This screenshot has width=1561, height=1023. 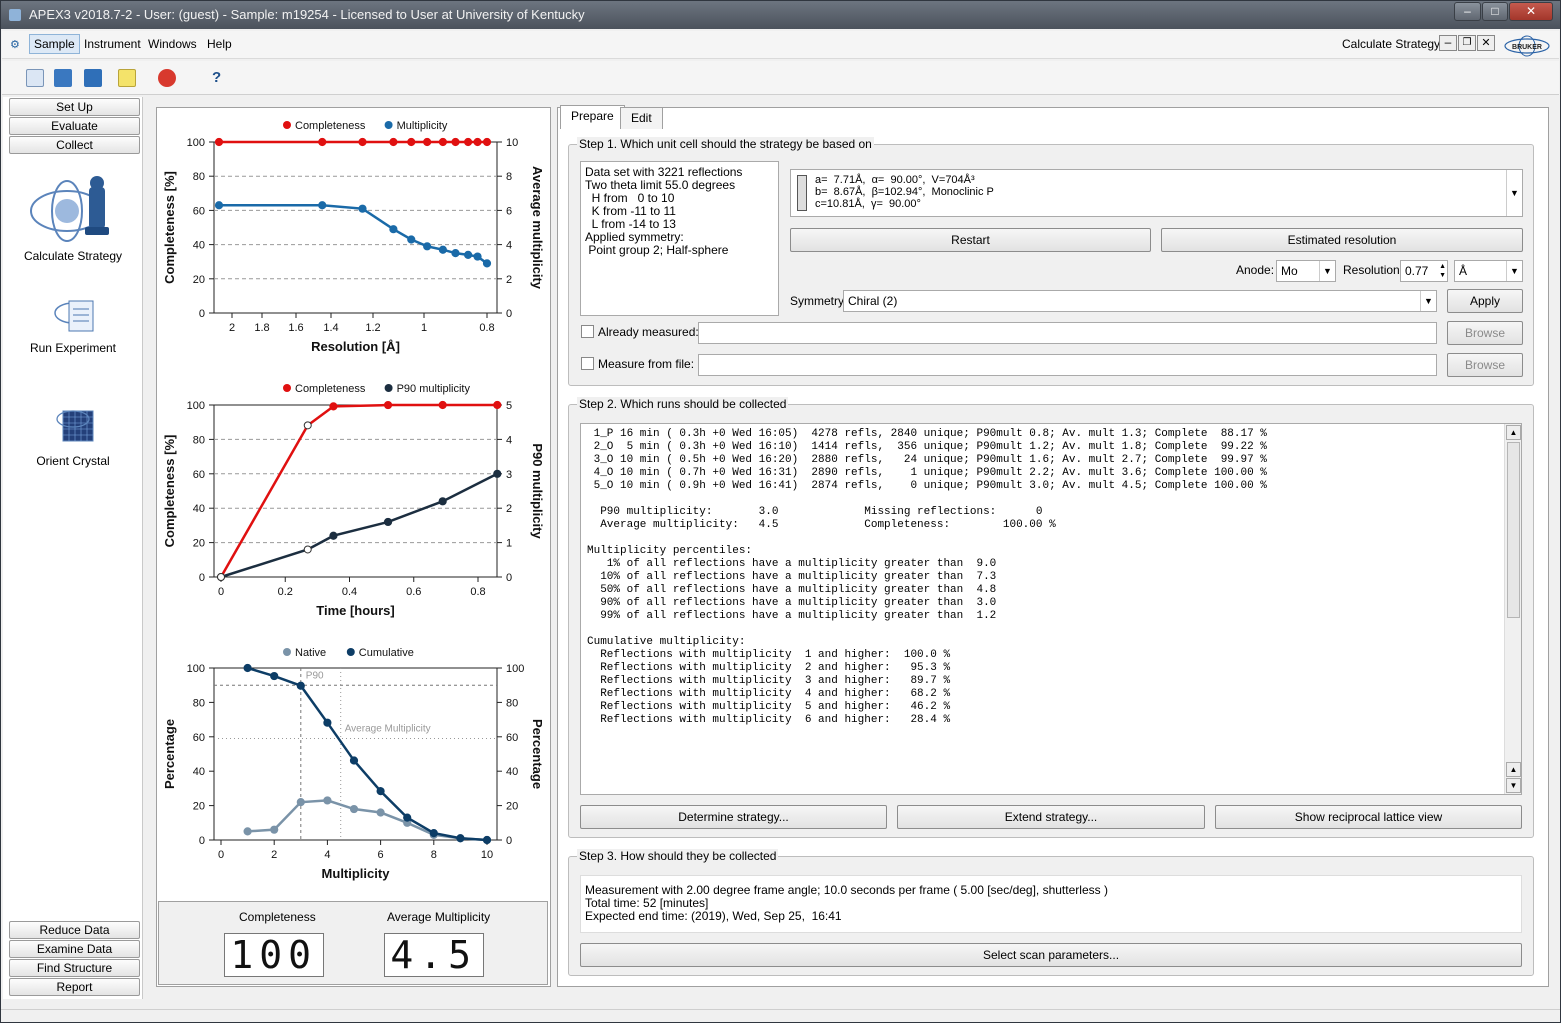 What do you see at coordinates (509, 177) in the screenshot?
I see `y2-tick-label: 8` at bounding box center [509, 177].